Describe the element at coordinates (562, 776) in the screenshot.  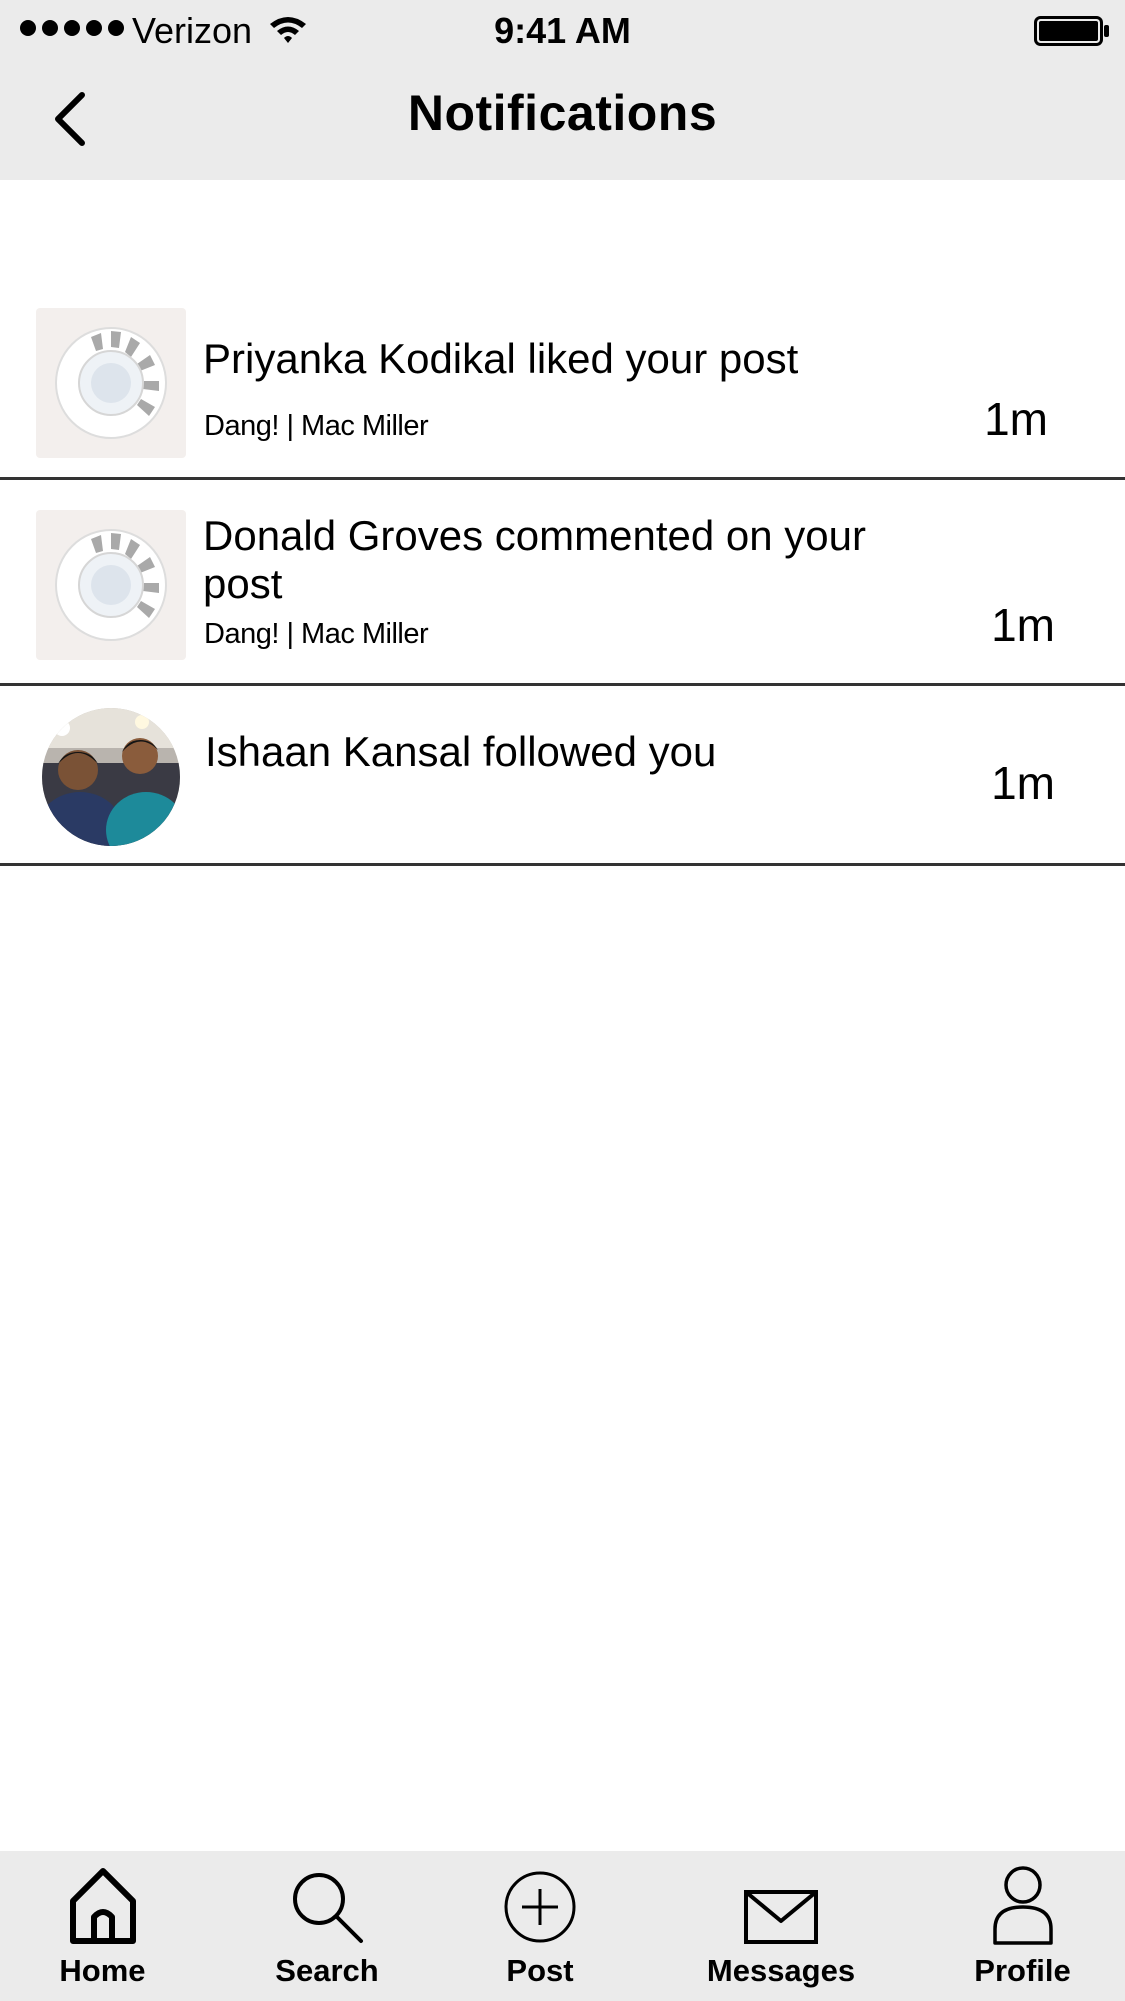
I see `notification-item: Ishaan Kansal followed you 1m` at that location.